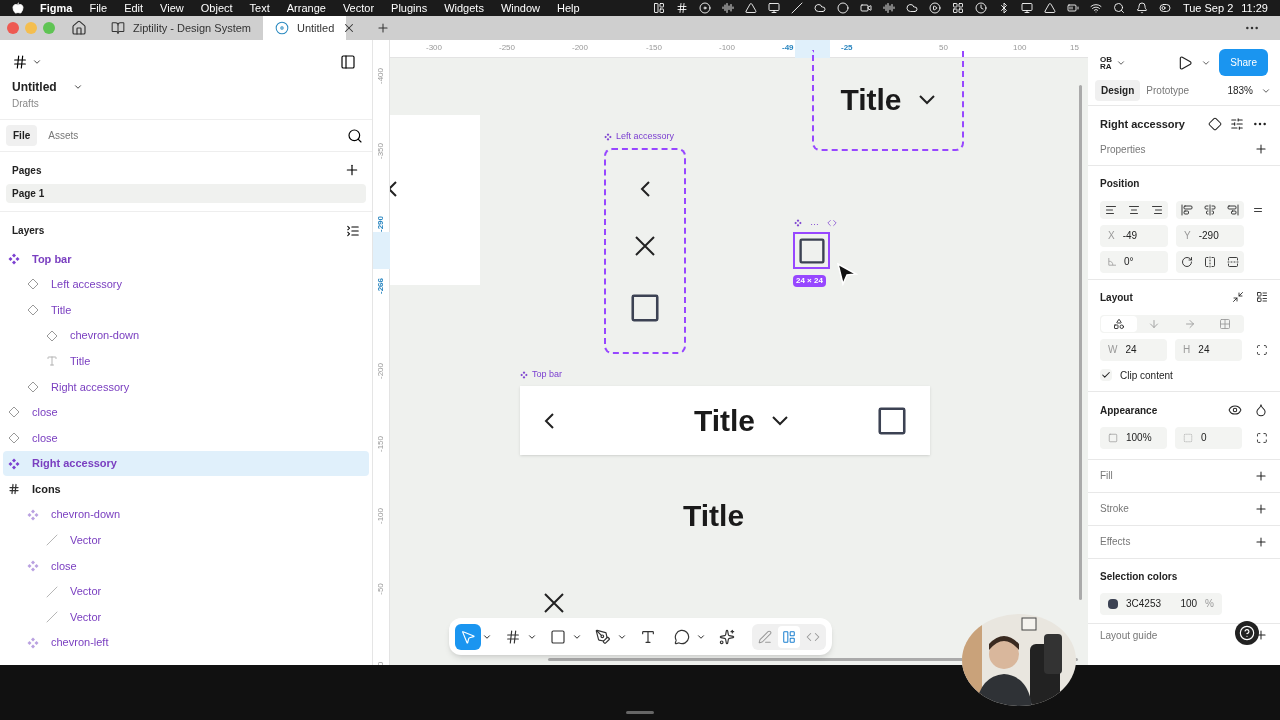  I want to click on browser-tab: Ziptility - Design System, so click(181, 28).